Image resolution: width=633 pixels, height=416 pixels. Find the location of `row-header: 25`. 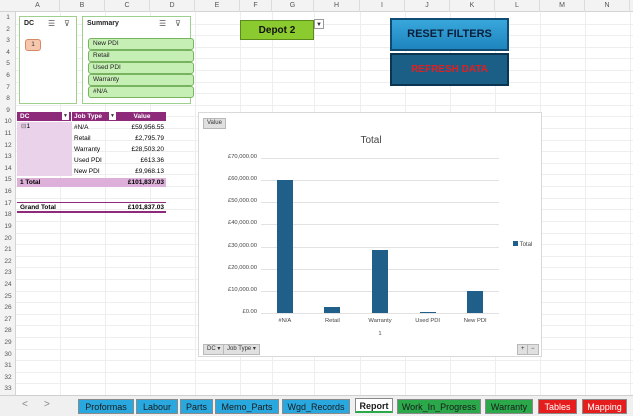

row-header: 25 is located at coordinates (8, 296).